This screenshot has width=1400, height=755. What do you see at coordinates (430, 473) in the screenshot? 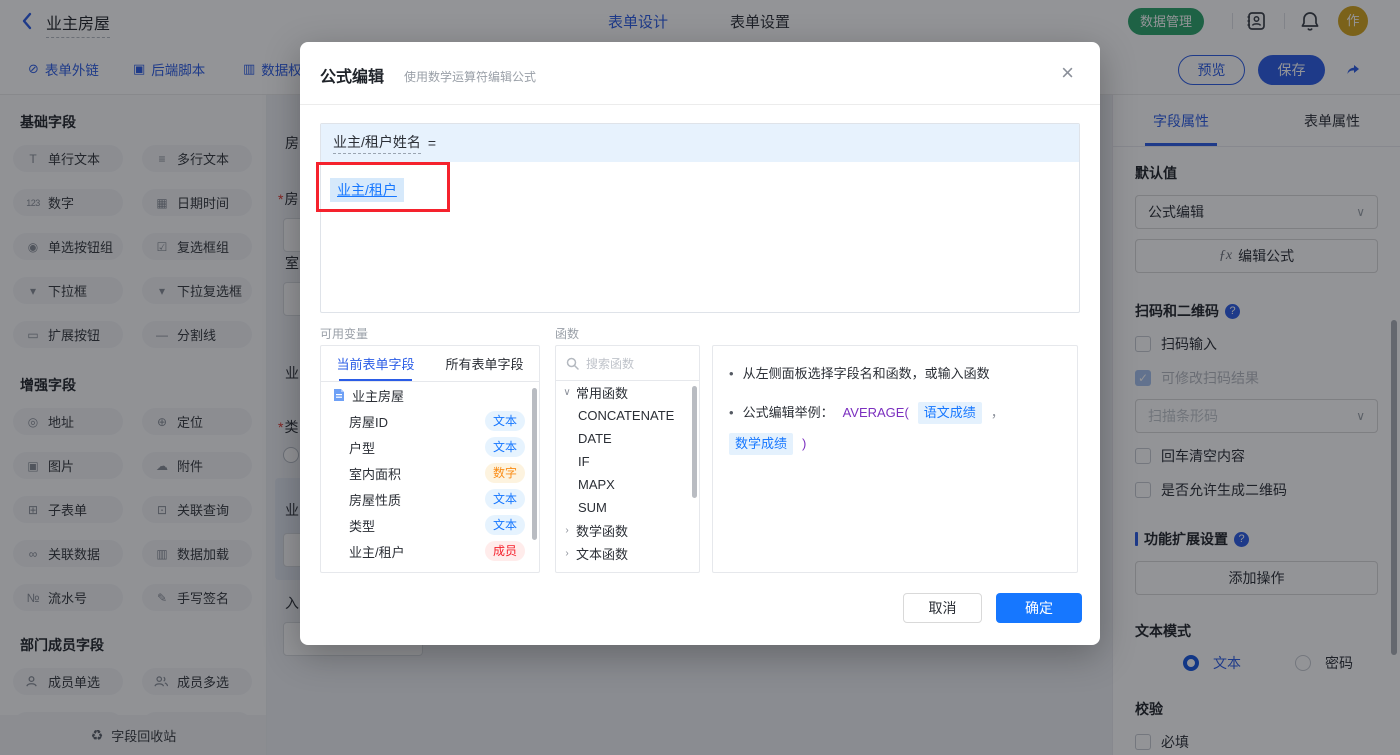
I see `variable-item: 室内面积 数字` at bounding box center [430, 473].